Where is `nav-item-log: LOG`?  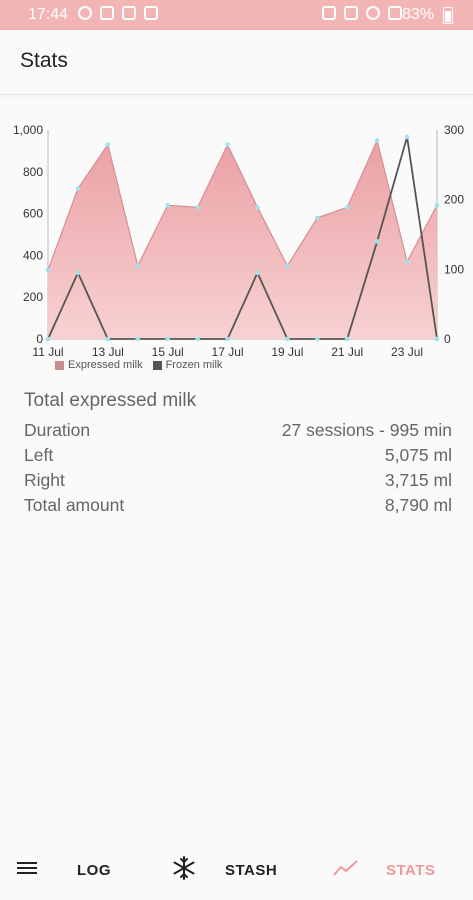
nav-item-log: LOG is located at coordinates (63, 870).